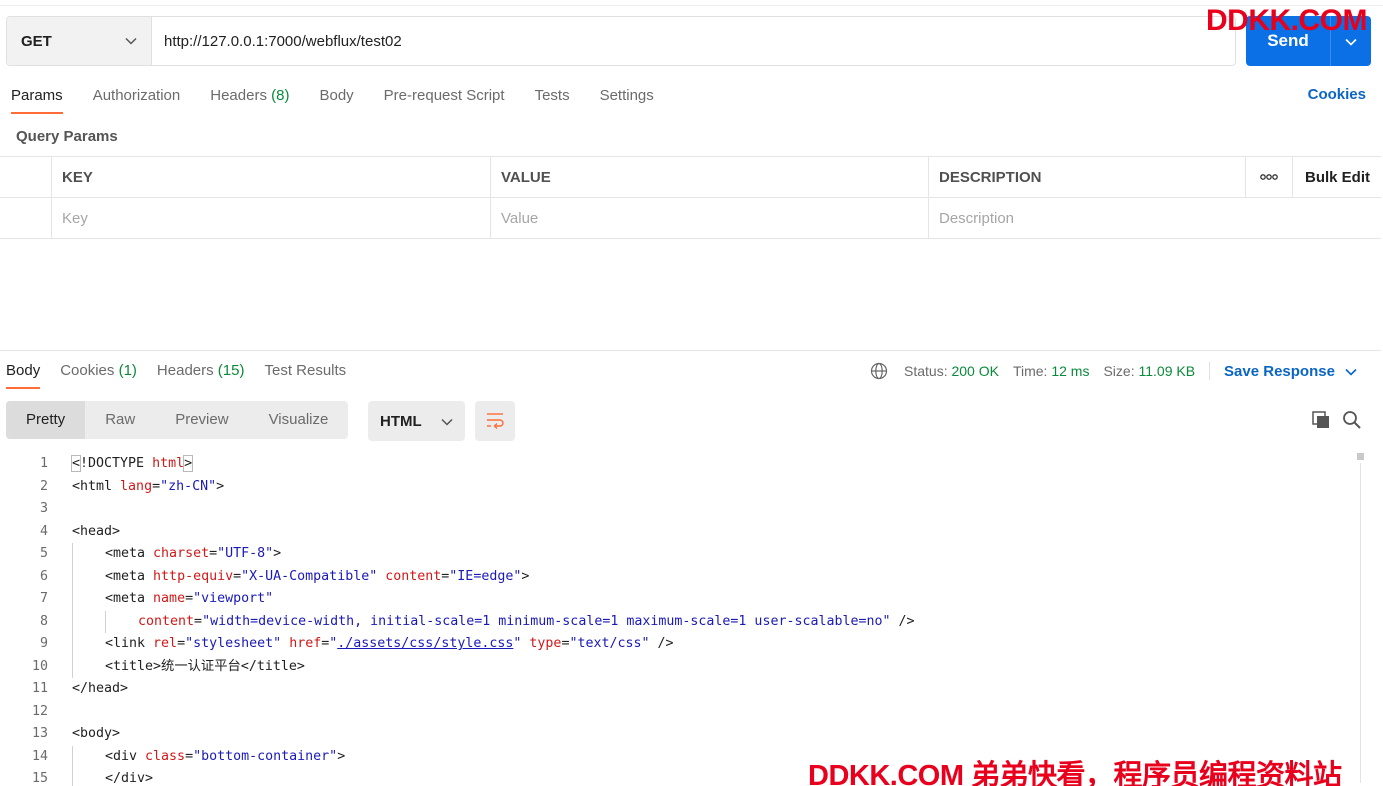  Describe the element at coordinates (305, 375) in the screenshot. I see `response-tab-test-results: Test Results` at that location.